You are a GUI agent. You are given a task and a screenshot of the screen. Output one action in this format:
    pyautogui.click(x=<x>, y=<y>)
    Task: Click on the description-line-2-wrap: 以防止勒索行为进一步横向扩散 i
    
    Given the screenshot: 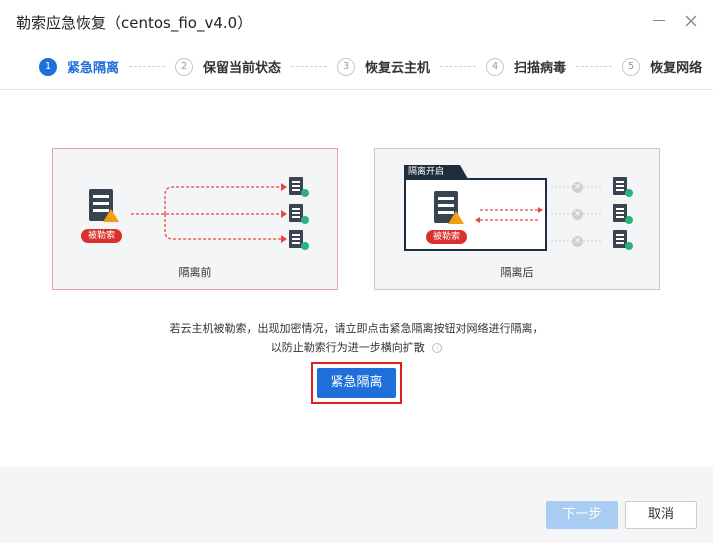 What is the action you would take?
    pyautogui.click(x=356, y=347)
    